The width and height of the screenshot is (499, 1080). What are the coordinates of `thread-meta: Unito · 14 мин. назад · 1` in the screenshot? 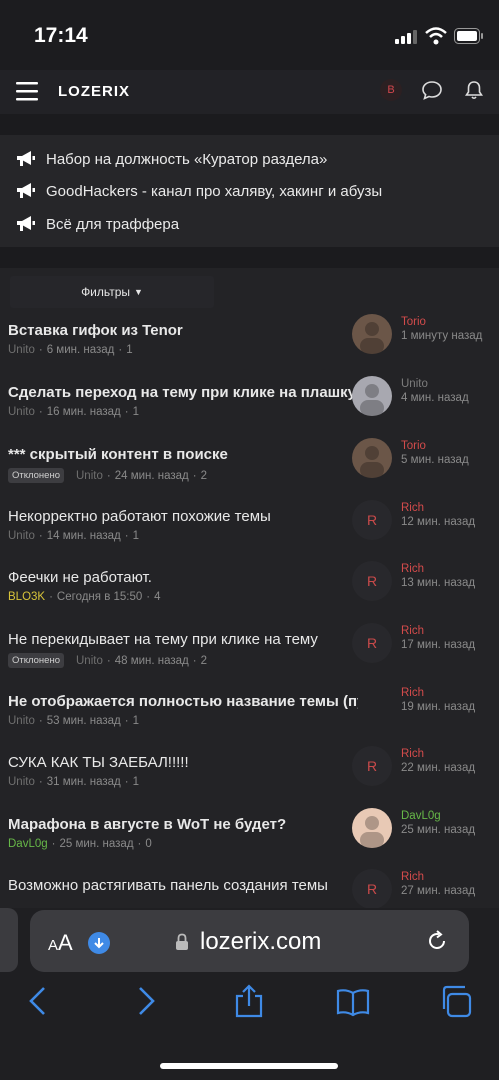 It's located at (73, 536).